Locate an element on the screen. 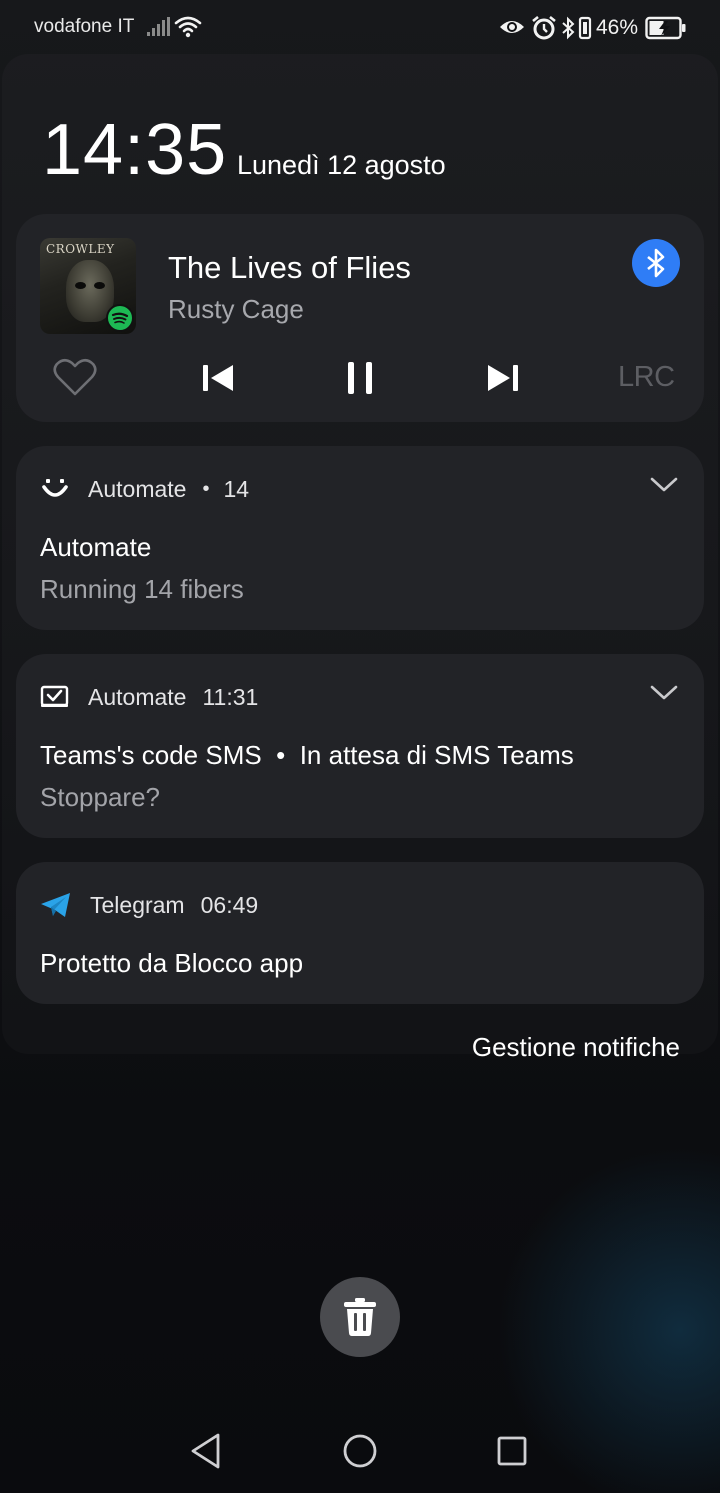 This screenshot has height=1493, width=720. spotify-icon is located at coordinates (120, 318).